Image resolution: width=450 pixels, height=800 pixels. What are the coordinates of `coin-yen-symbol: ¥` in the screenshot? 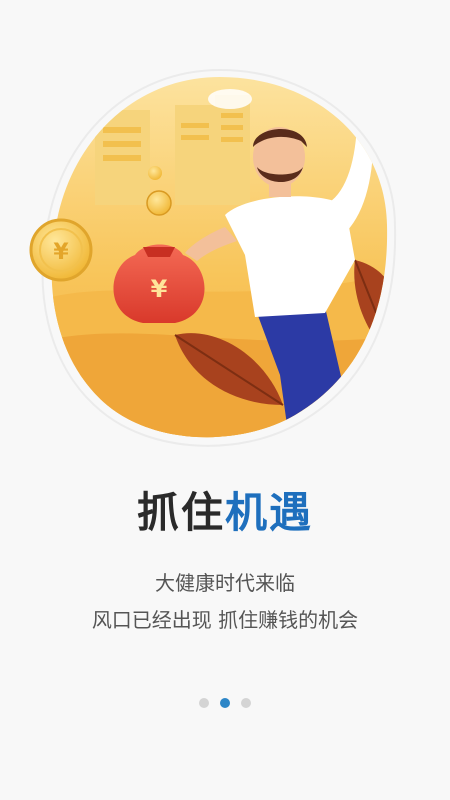 It's located at (61, 252).